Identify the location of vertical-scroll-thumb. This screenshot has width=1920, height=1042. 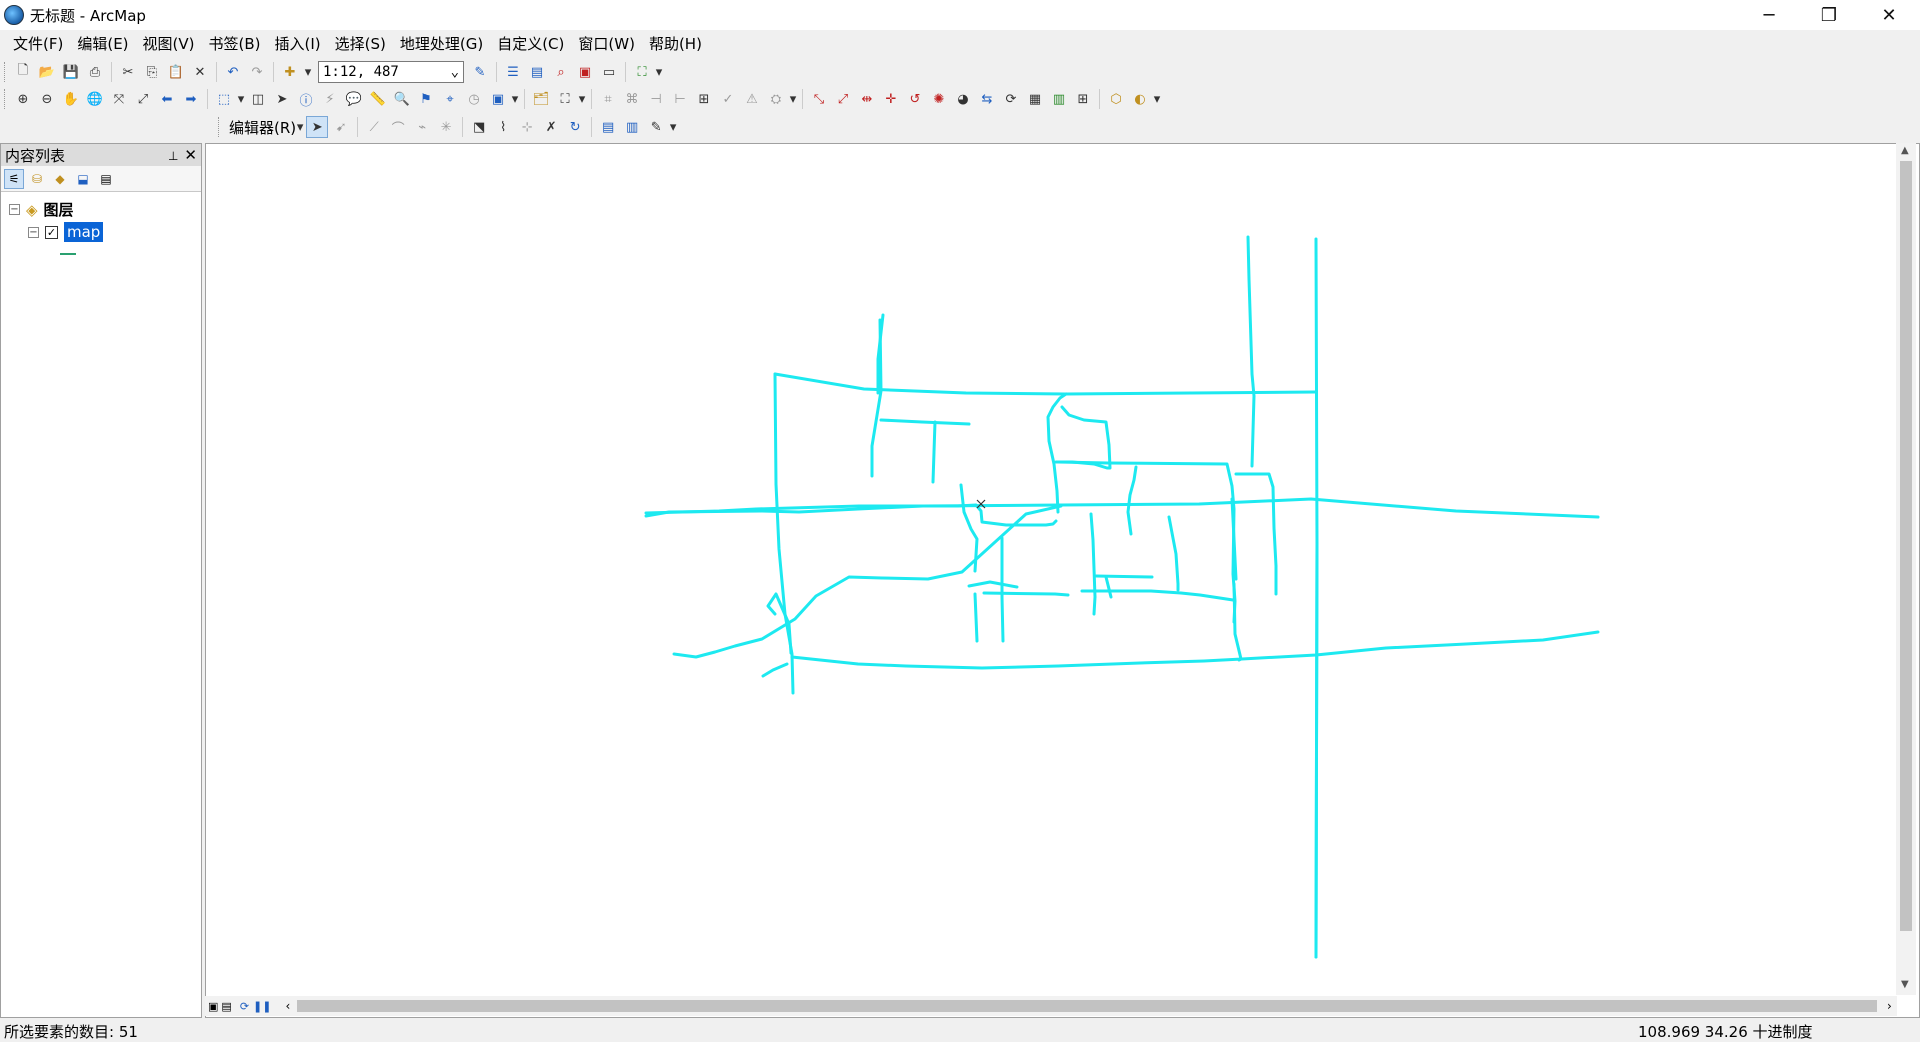
(1906, 546).